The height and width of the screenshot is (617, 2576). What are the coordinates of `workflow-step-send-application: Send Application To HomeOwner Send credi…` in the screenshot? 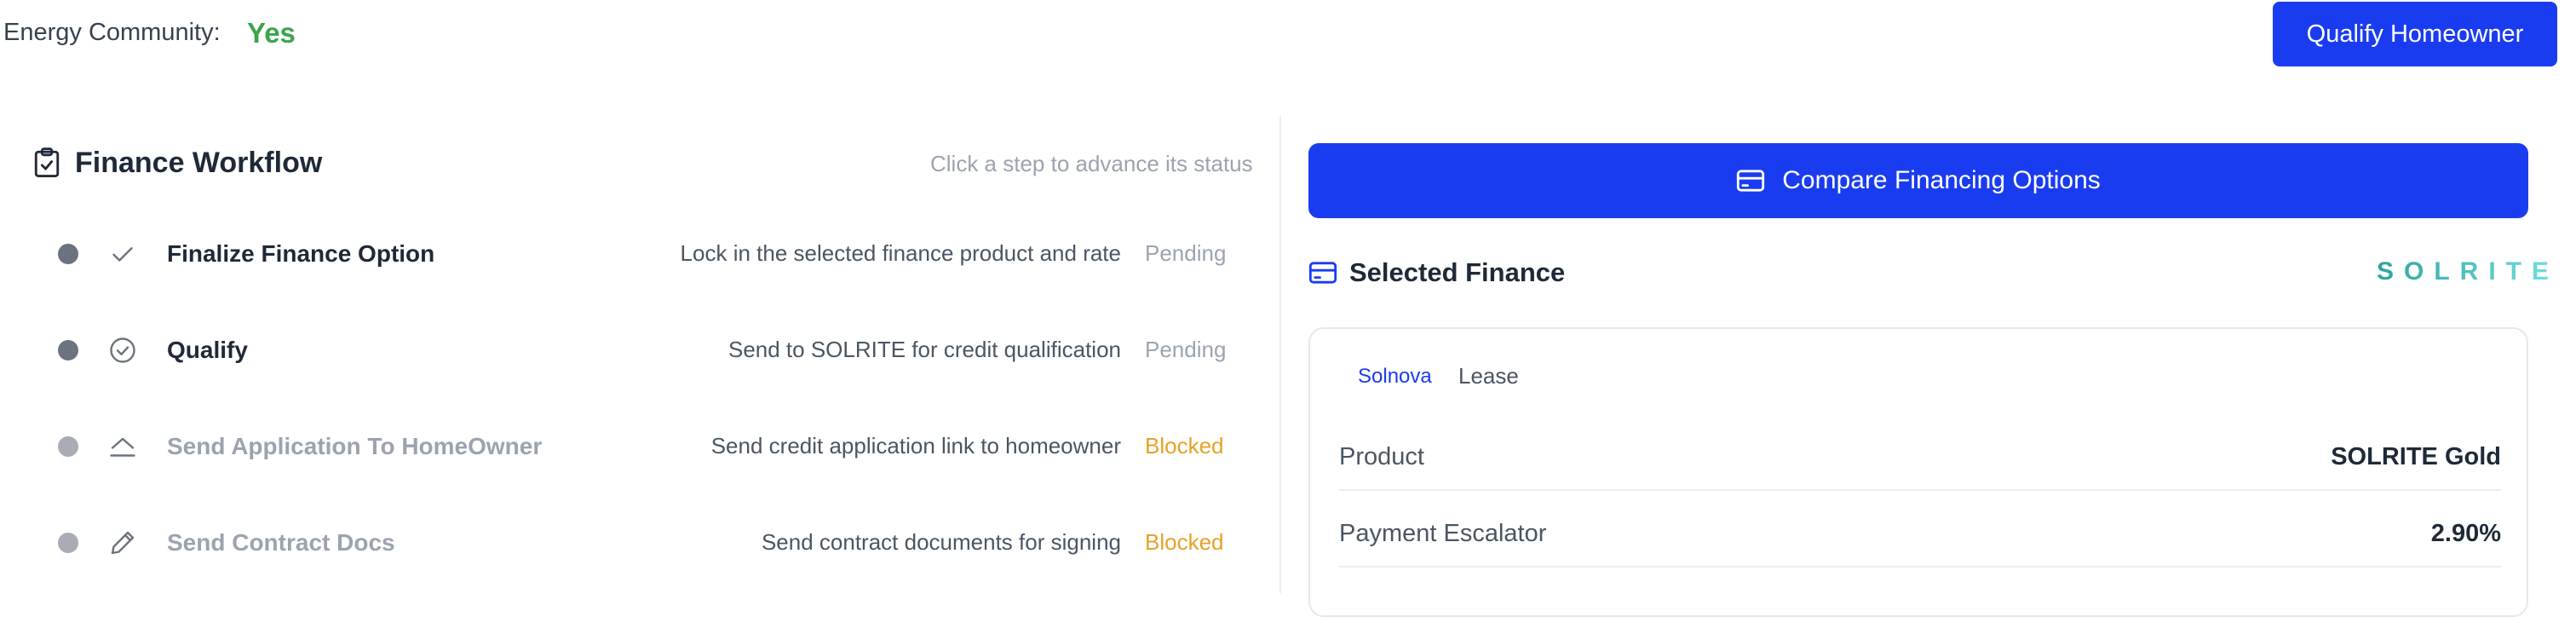 It's located at (639, 446).